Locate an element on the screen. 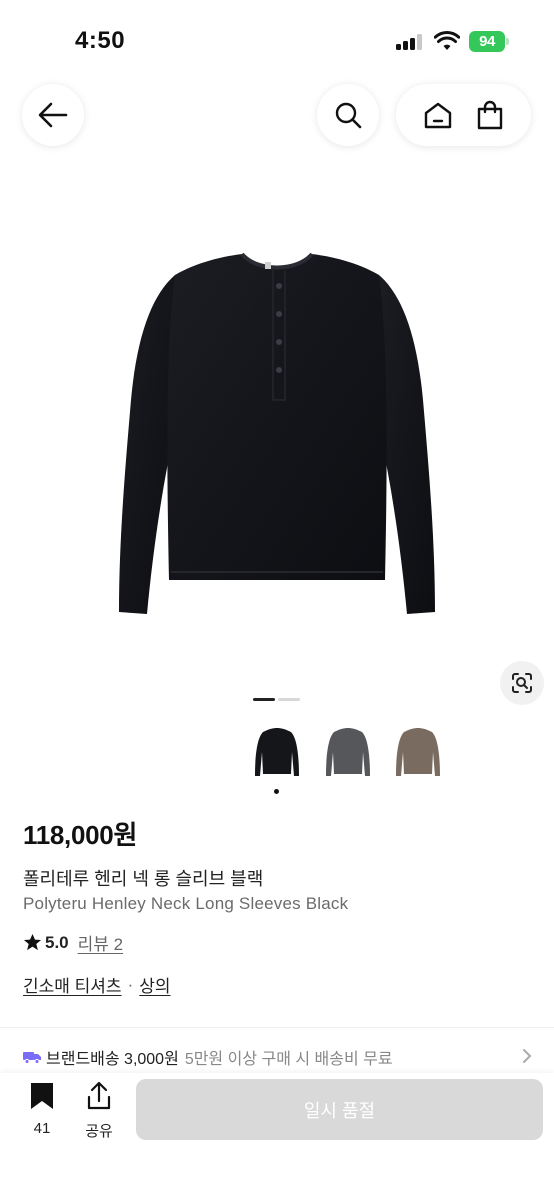  visual-search-button is located at coordinates (522, 683).